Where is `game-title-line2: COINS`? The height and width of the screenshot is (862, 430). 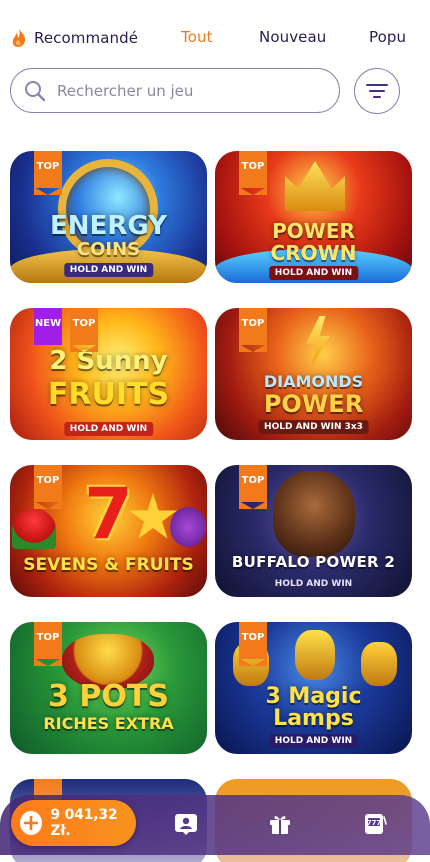
game-title-line2: COINS is located at coordinates (108, 249).